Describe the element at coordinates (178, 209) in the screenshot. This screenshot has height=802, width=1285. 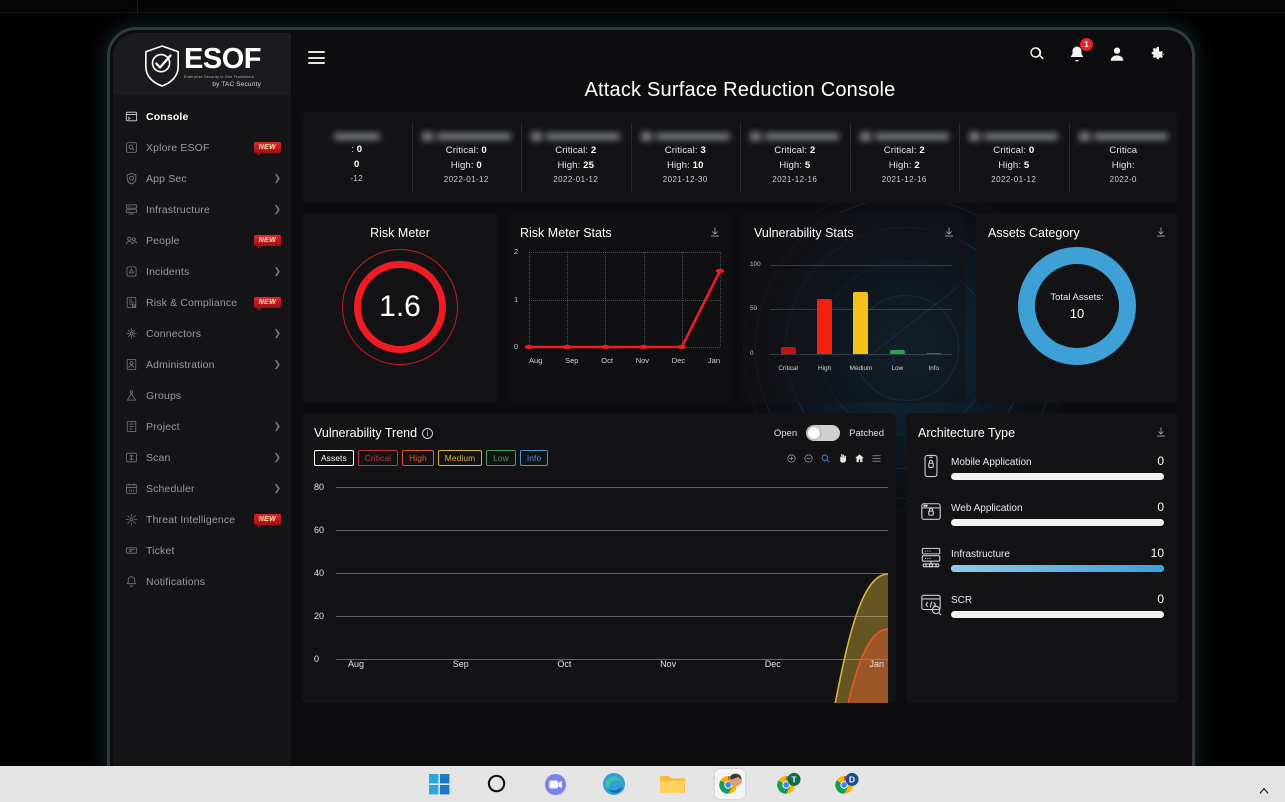
I see `sidebar-item-label: Infrastructure` at that location.